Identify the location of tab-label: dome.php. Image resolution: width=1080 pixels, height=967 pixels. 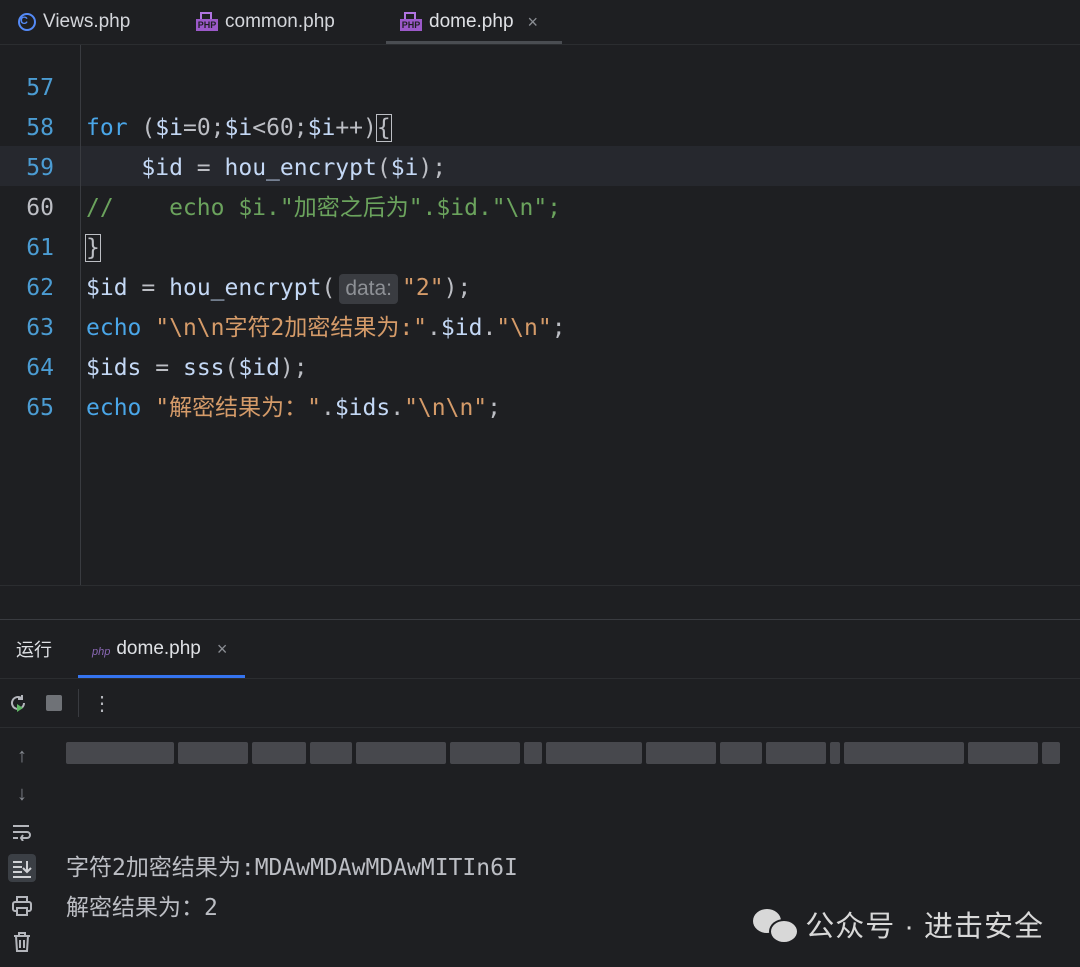
(471, 21).